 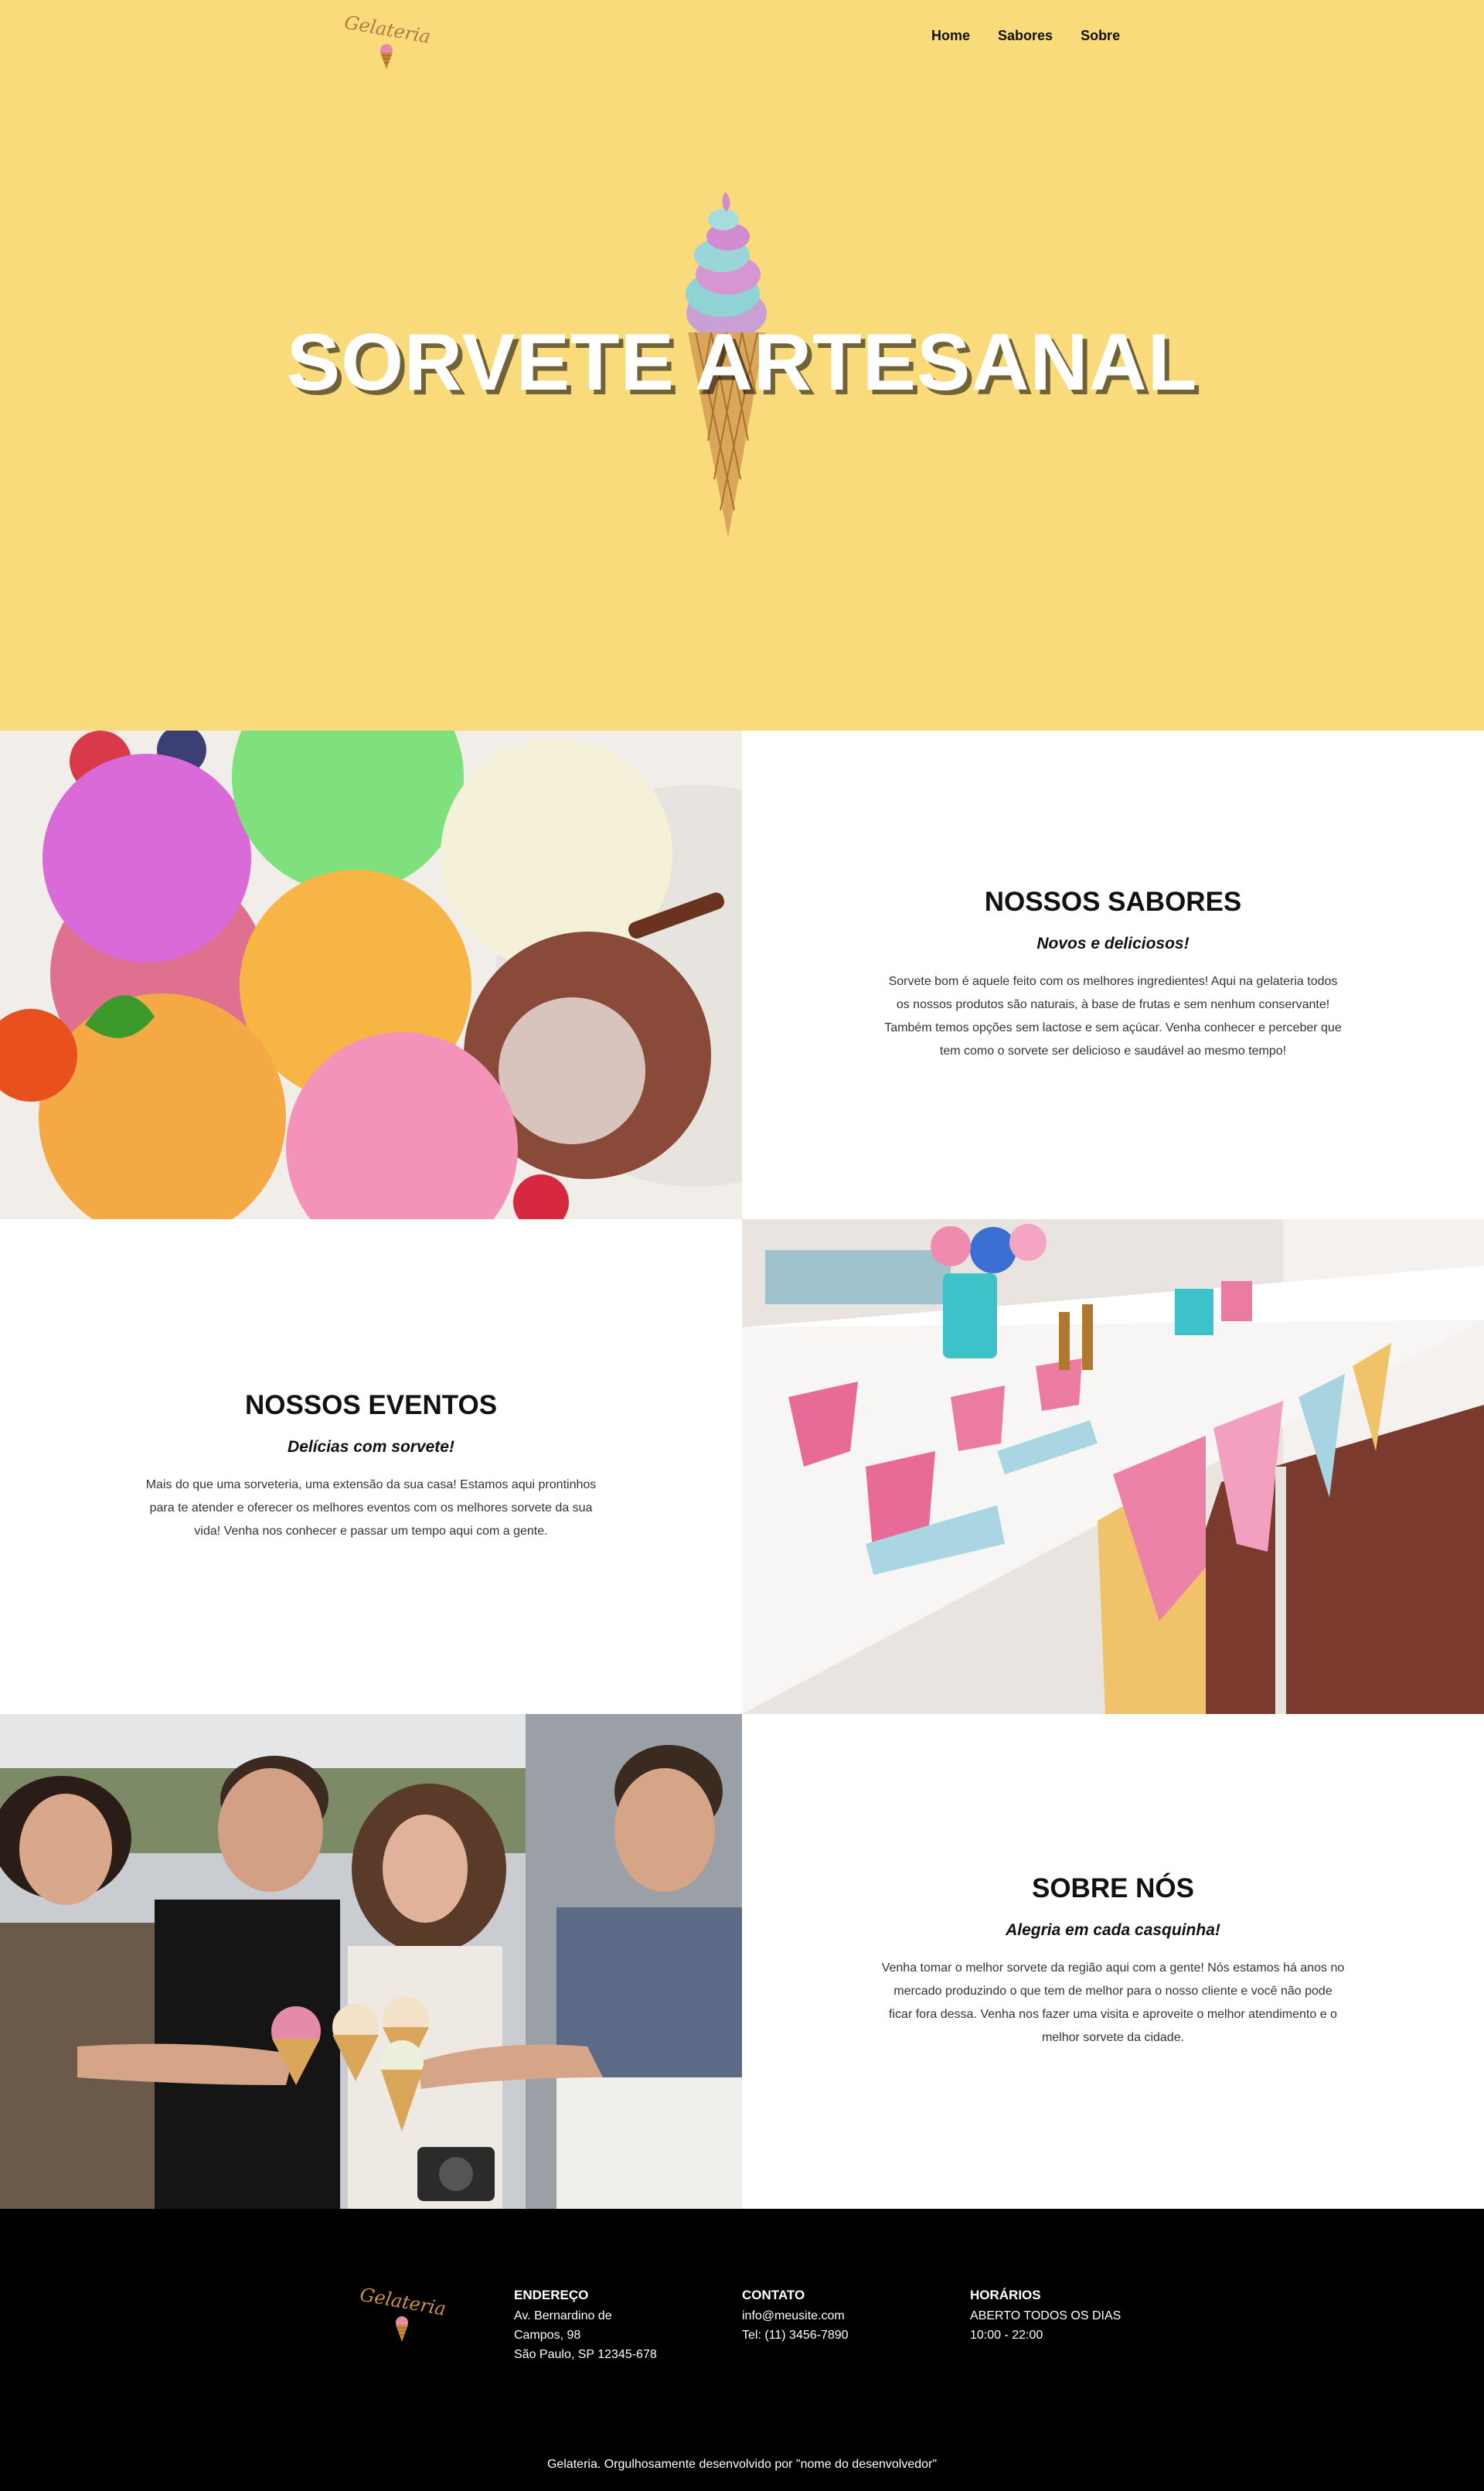 I want to click on hero-title: SORVETE ARTESANAL, so click(x=742, y=362).